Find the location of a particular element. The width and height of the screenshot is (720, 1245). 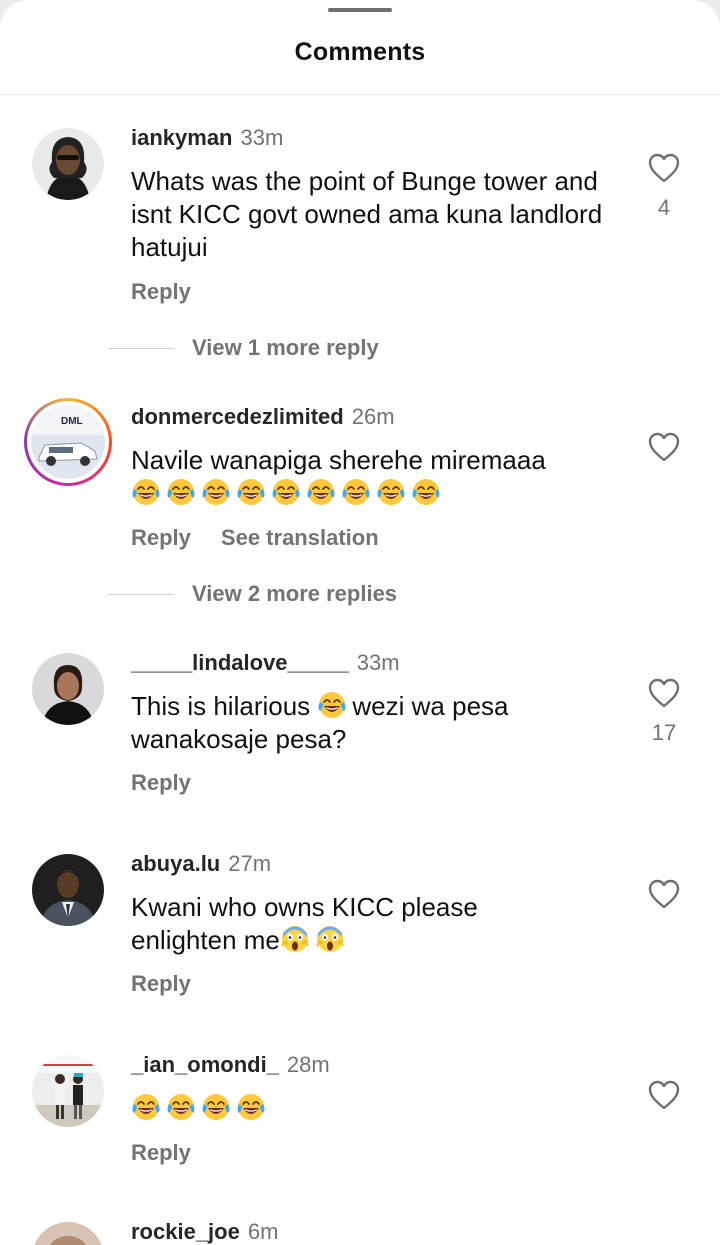

comment-text: Kwani who owns KICC please enlighten me is located at coordinates (341, 924).